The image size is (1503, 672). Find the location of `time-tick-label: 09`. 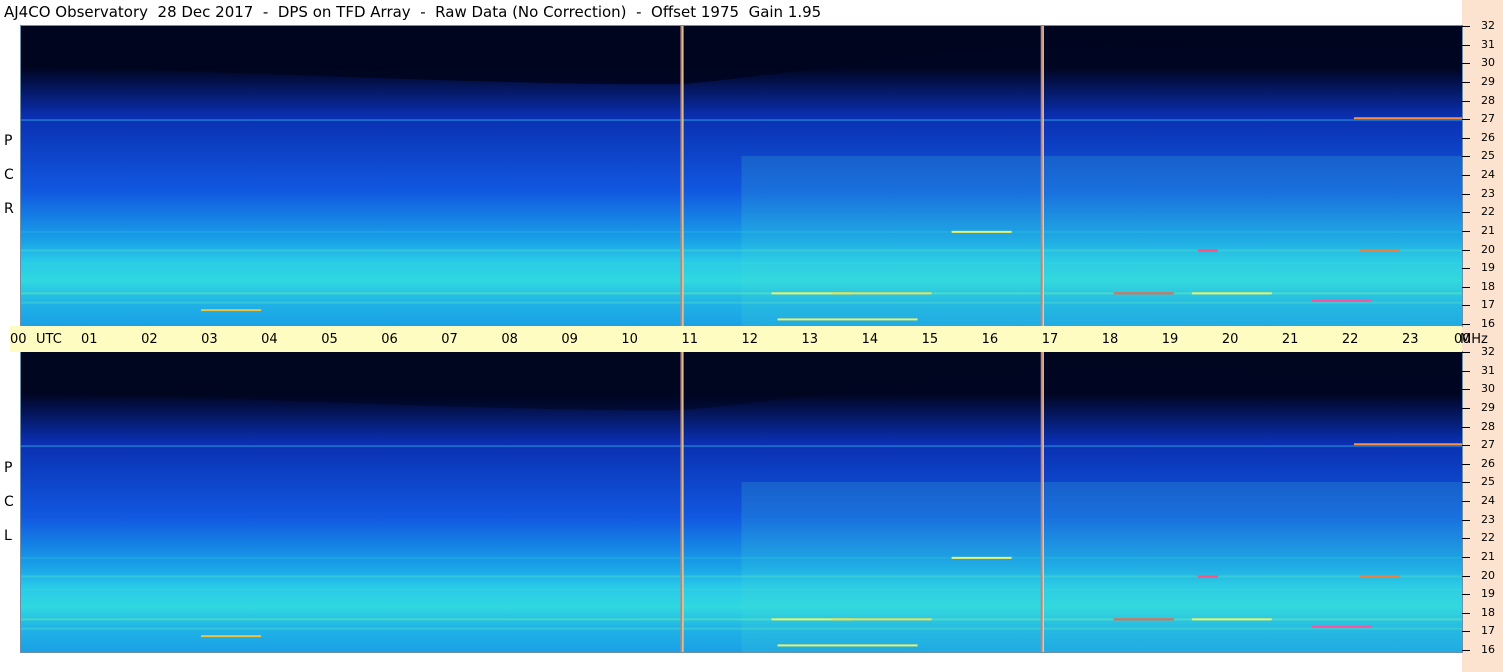

time-tick-label: 09 is located at coordinates (569, 339).